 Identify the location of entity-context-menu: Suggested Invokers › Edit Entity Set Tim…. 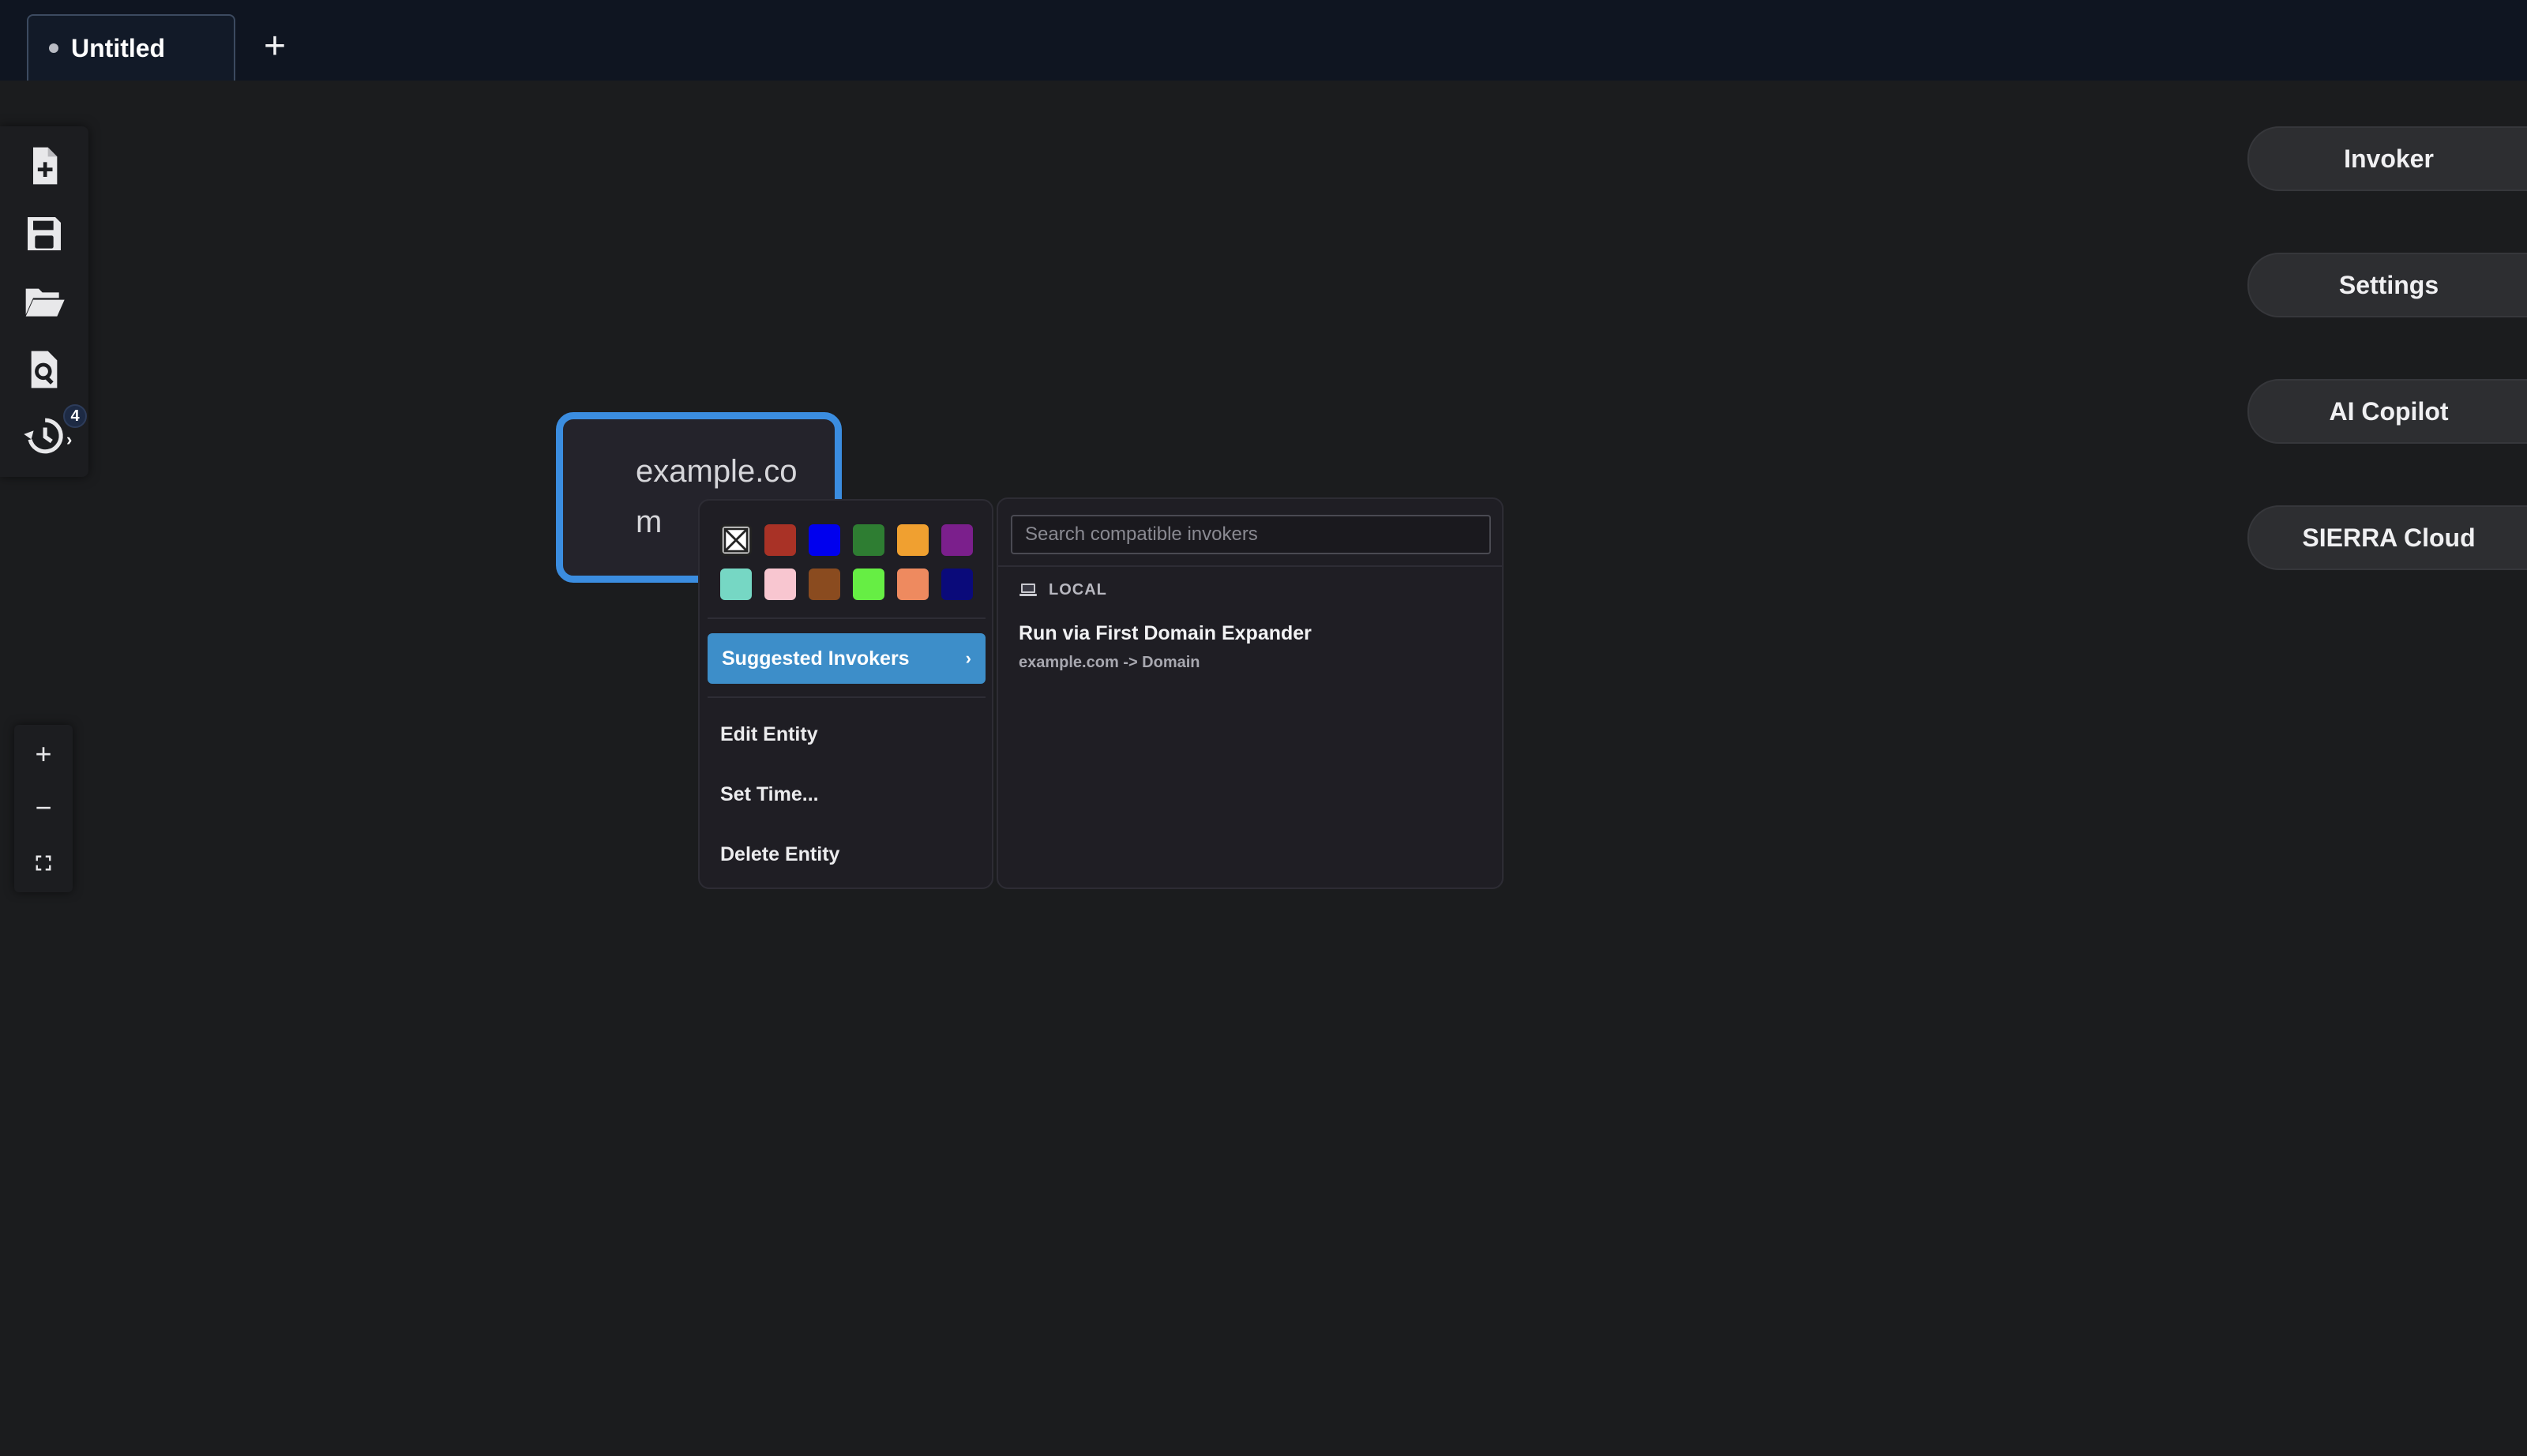
(846, 694).